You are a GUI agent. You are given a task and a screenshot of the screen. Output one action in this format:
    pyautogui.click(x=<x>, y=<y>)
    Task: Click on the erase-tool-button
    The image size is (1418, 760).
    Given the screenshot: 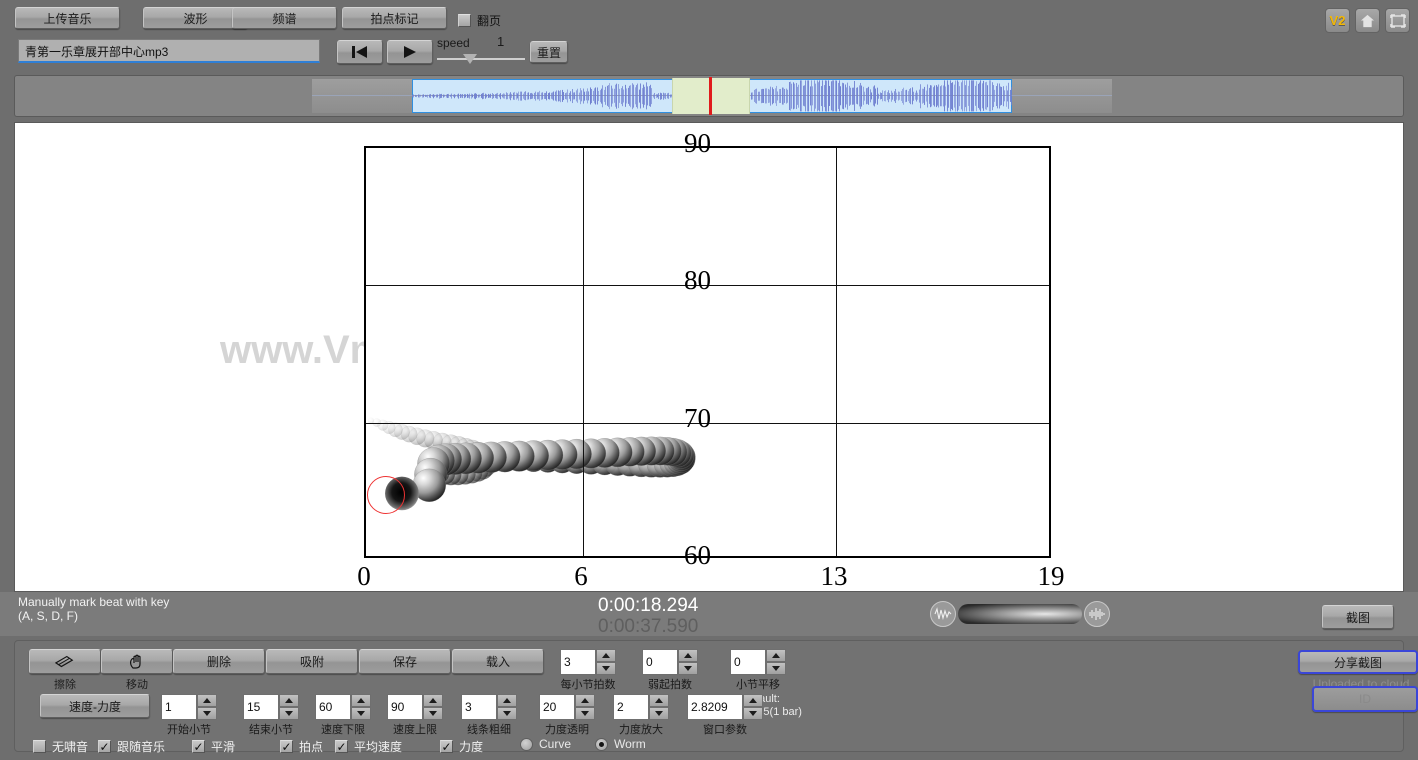 What is the action you would take?
    pyautogui.click(x=65, y=661)
    